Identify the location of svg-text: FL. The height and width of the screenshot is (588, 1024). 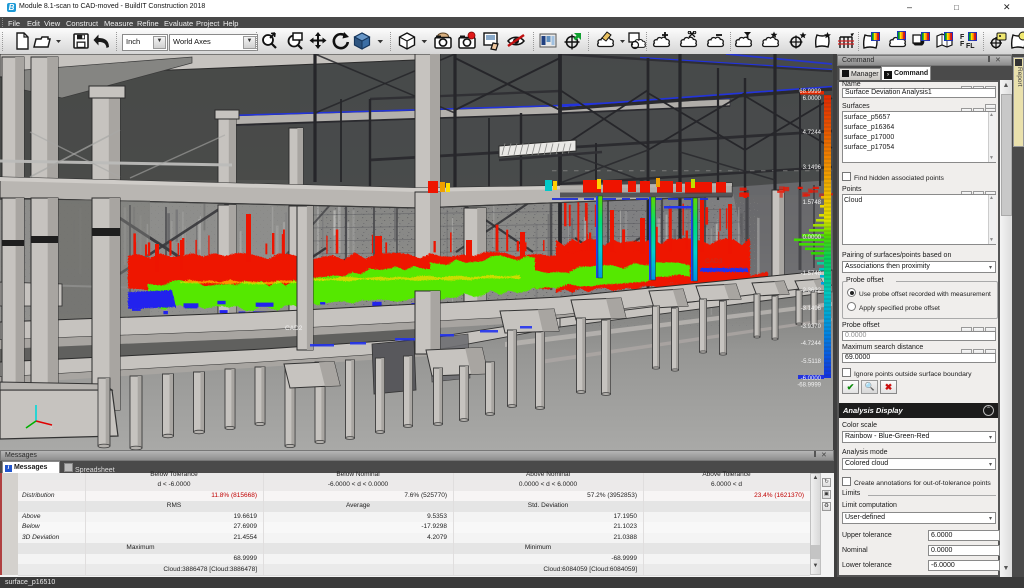
(970, 46).